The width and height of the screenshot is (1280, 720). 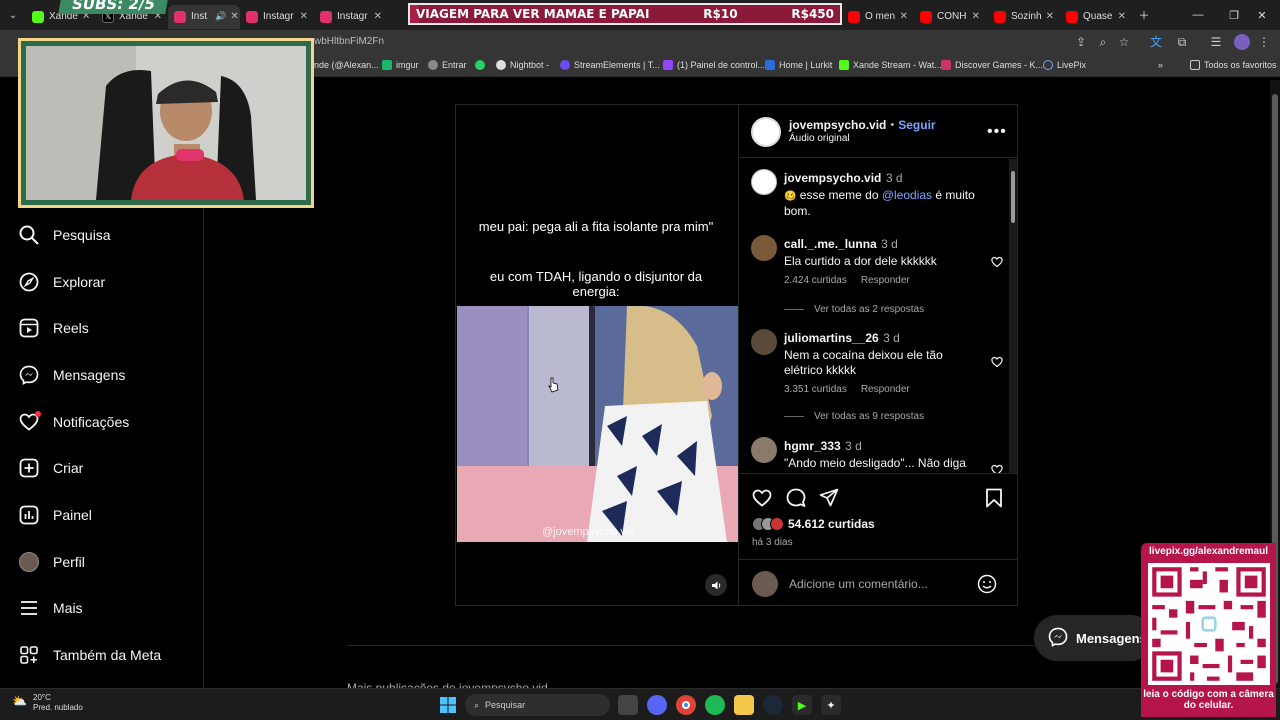 What do you see at coordinates (53, 328) in the screenshot?
I see `nav-reels: Reels` at bounding box center [53, 328].